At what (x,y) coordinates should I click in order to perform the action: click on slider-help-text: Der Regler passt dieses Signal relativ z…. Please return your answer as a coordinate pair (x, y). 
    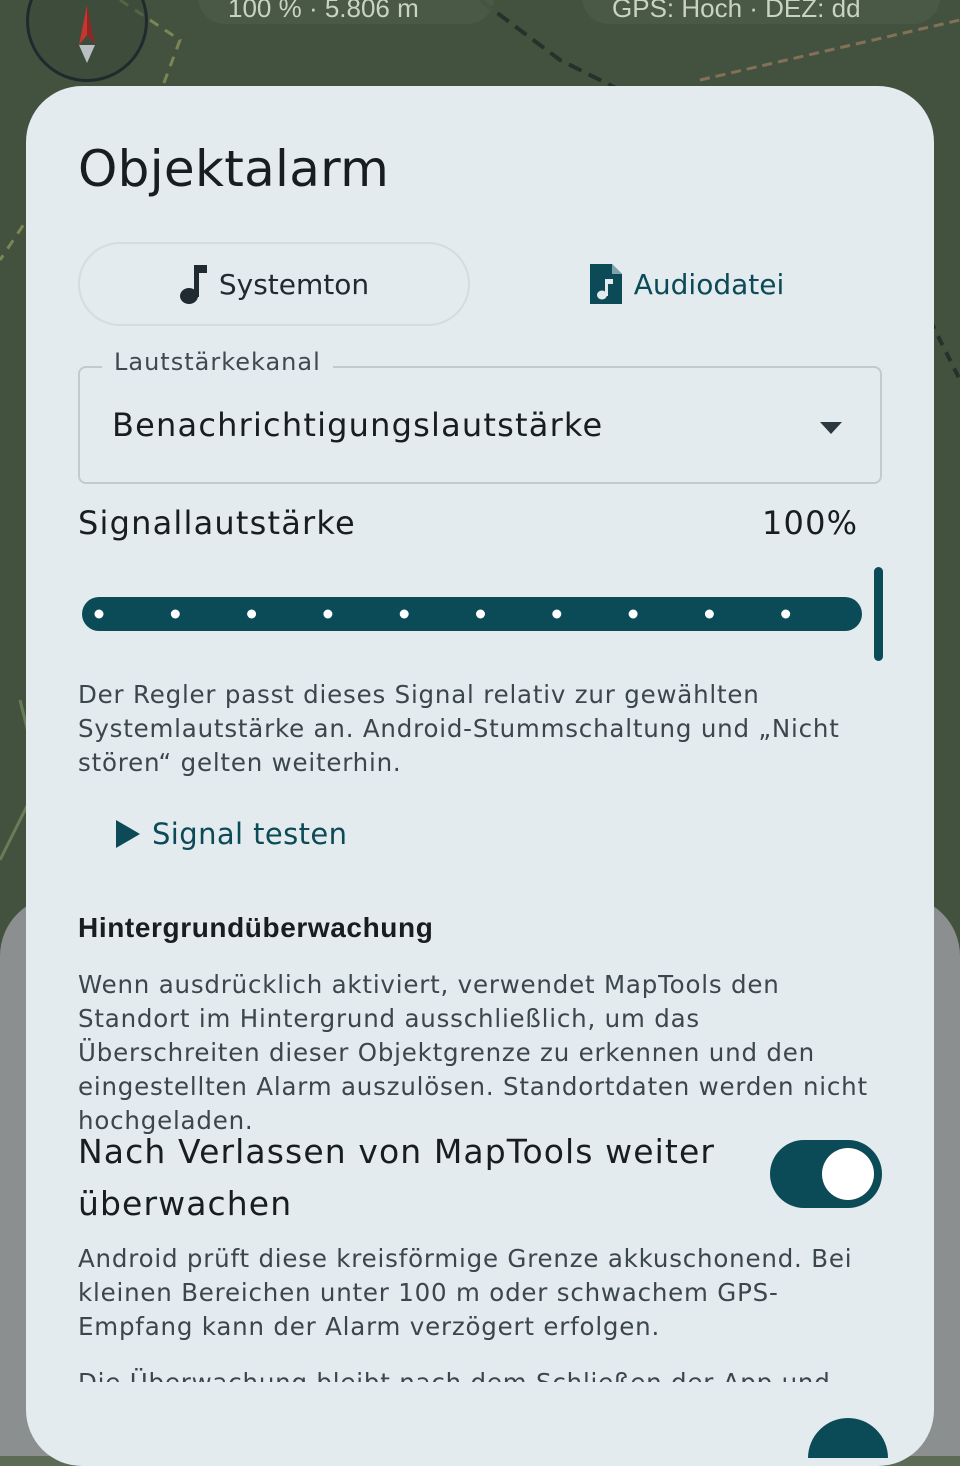
    Looking at the image, I should click on (459, 728).